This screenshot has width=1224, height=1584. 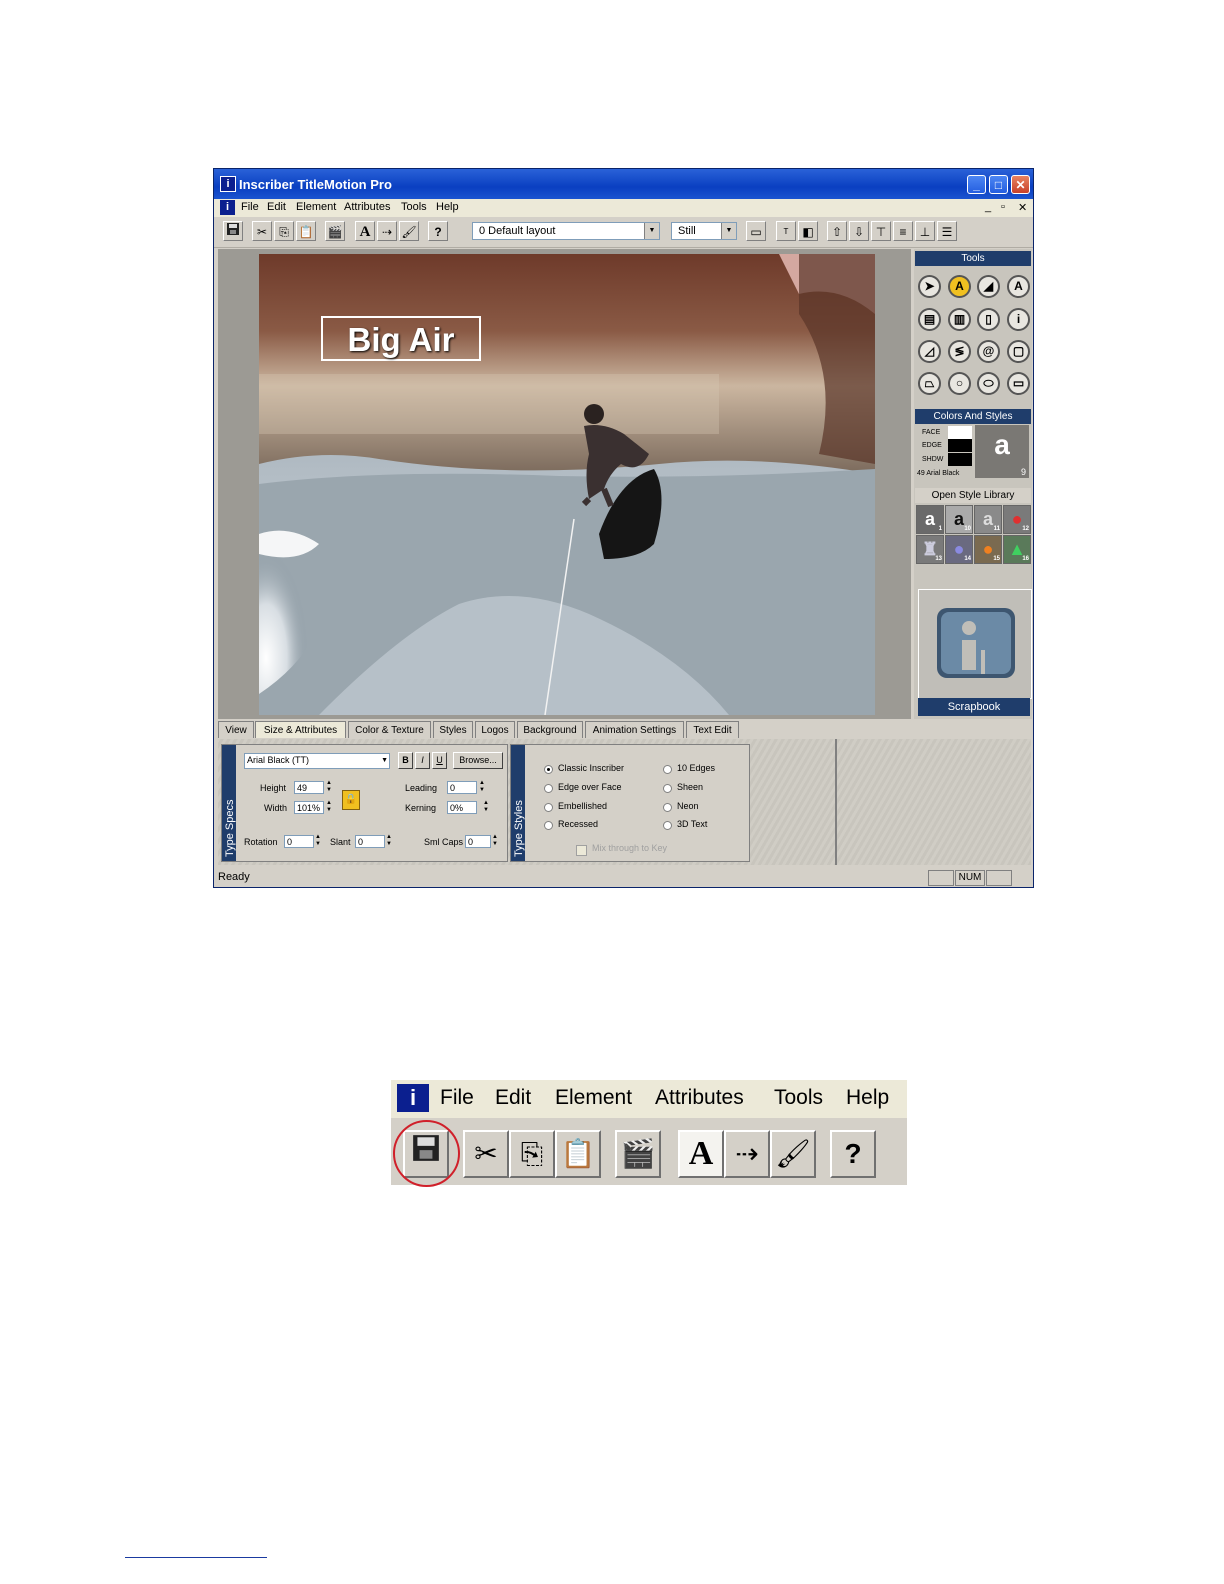 I want to click on height-field: 49, so click(x=309, y=787).